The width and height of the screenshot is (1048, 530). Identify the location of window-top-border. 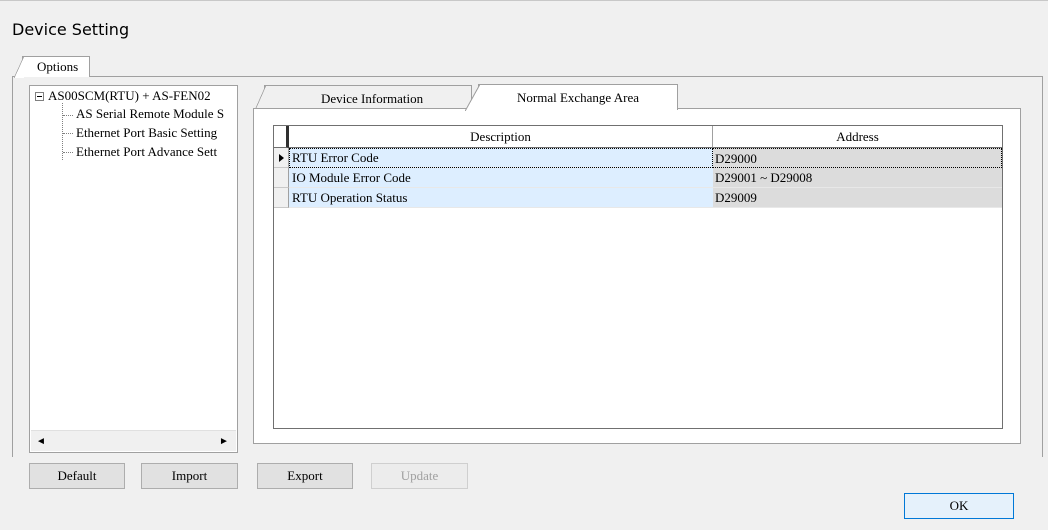
(524, 0).